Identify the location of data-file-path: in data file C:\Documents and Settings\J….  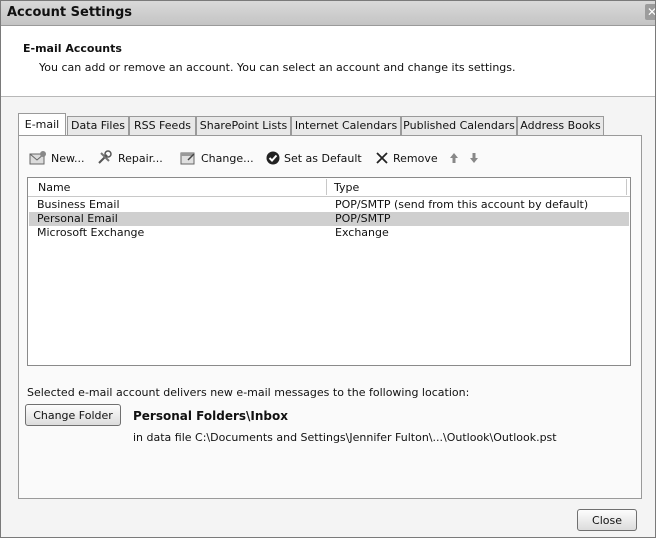
(345, 437).